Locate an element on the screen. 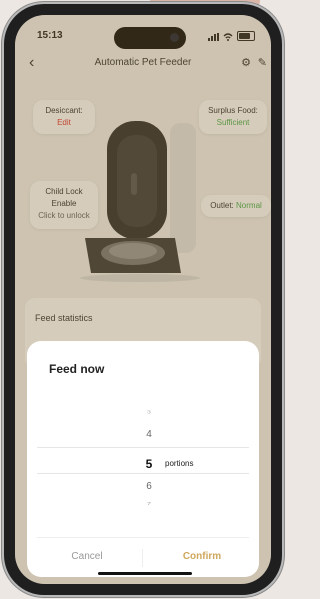 This screenshot has width=320, height=599. picker-option: 3 is located at coordinates (149, 412).